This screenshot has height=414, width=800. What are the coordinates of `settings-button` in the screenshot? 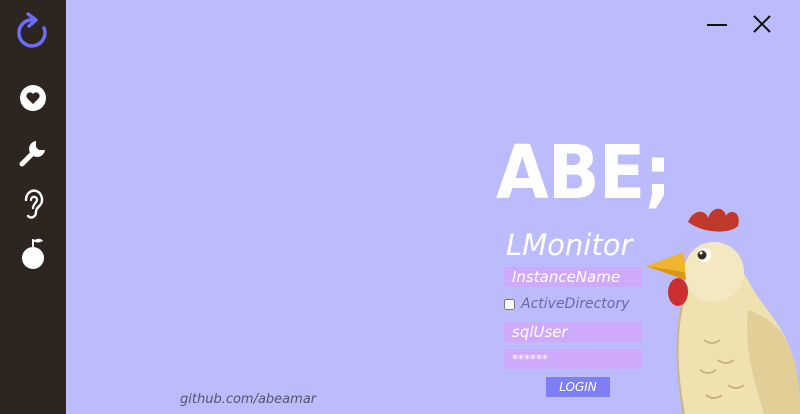 It's located at (33, 153).